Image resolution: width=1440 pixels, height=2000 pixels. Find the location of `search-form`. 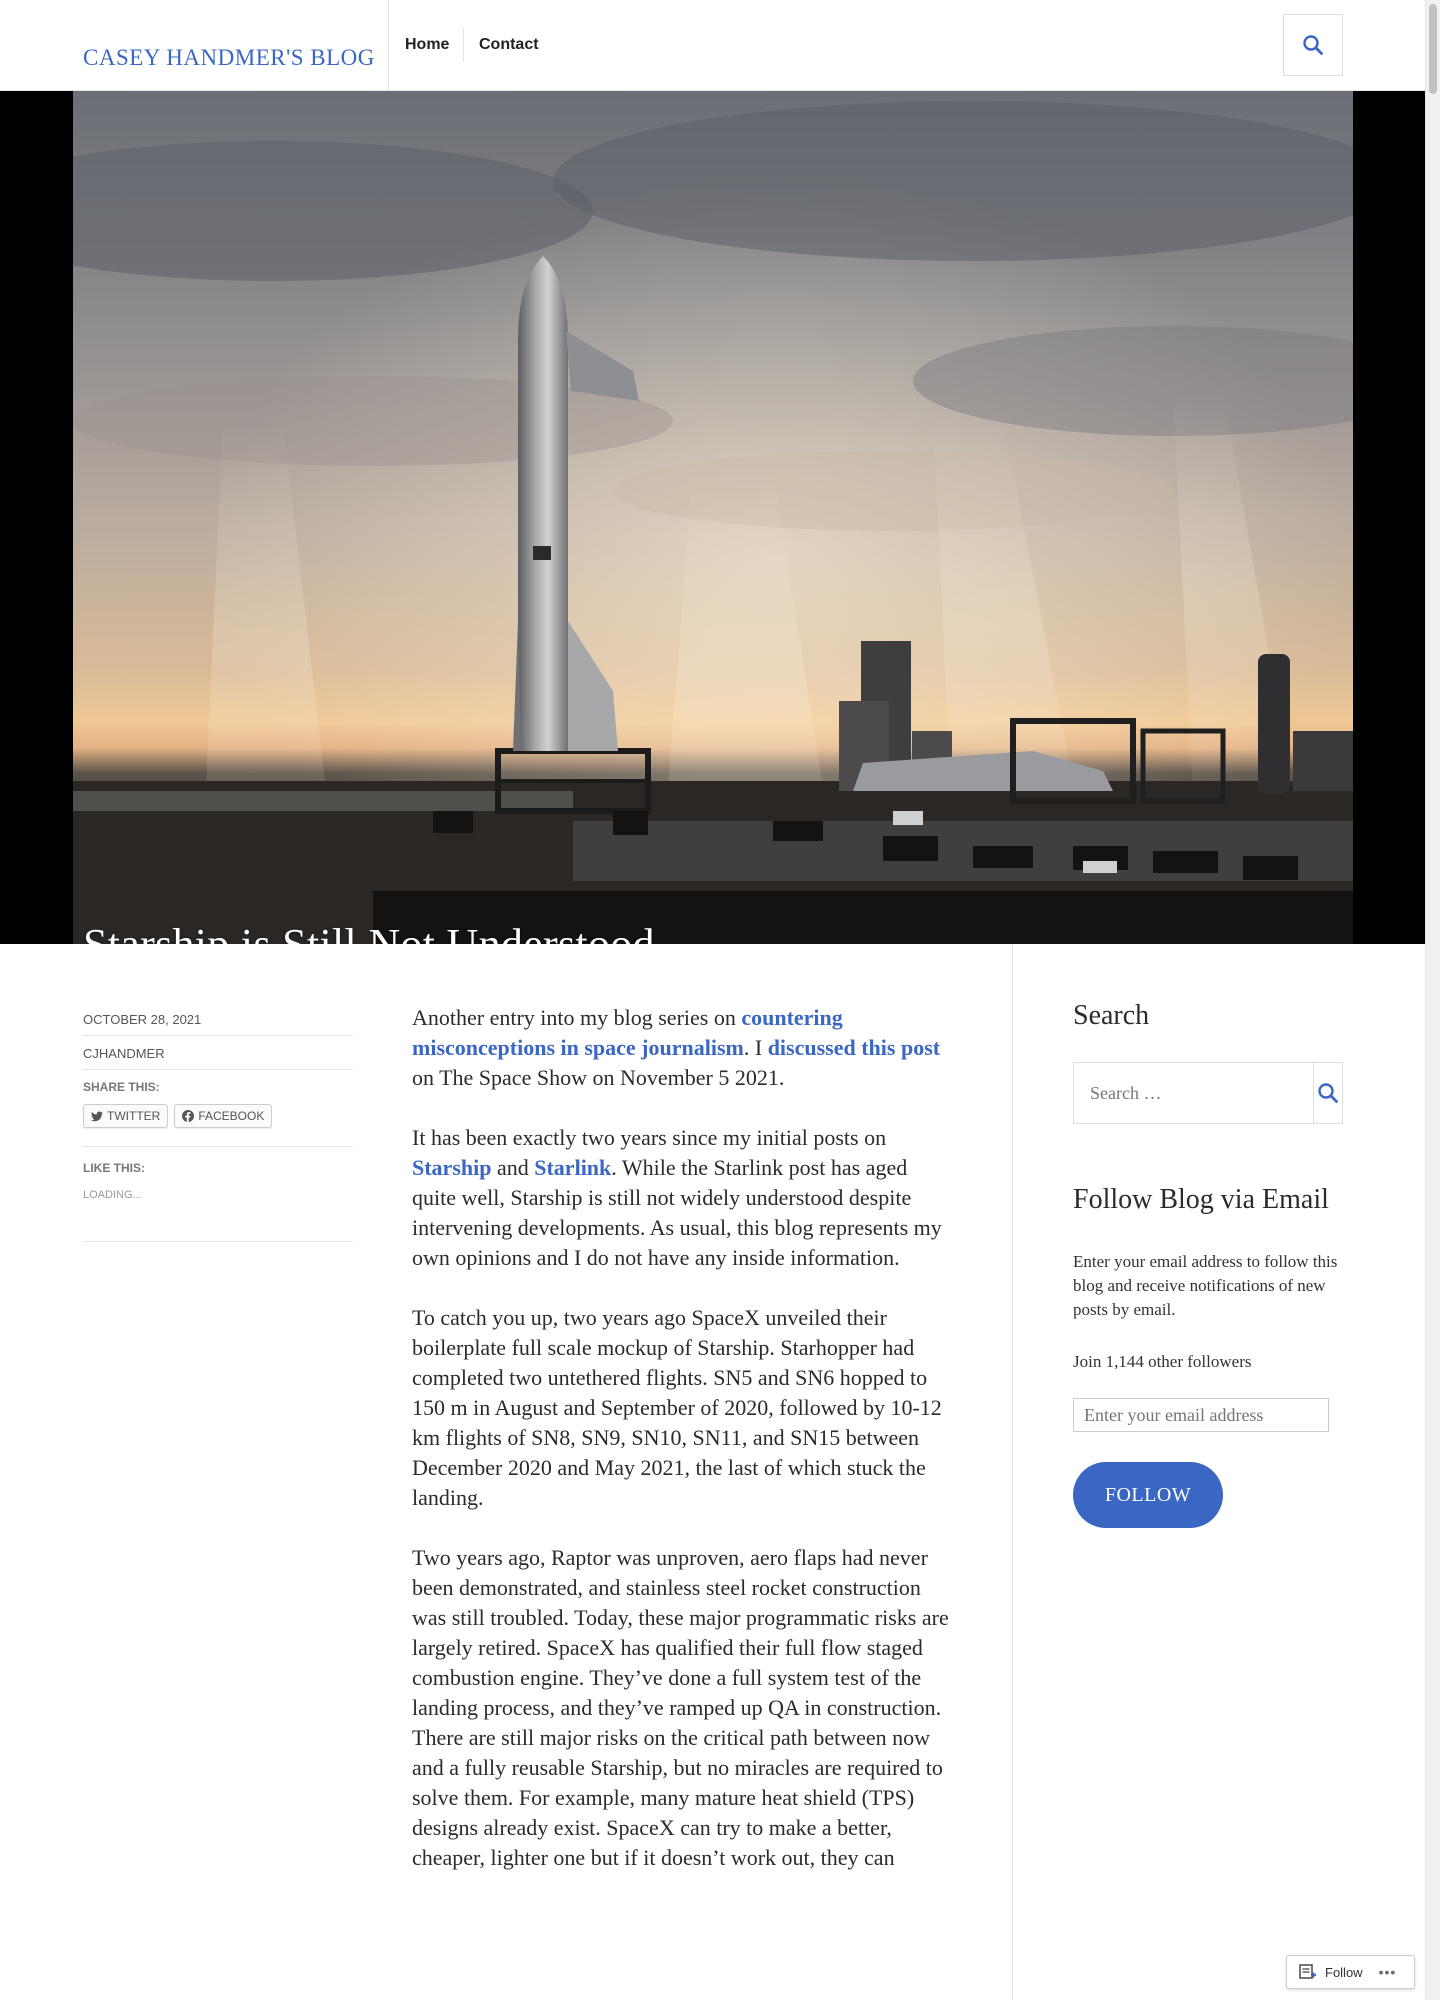

search-form is located at coordinates (1208, 1093).